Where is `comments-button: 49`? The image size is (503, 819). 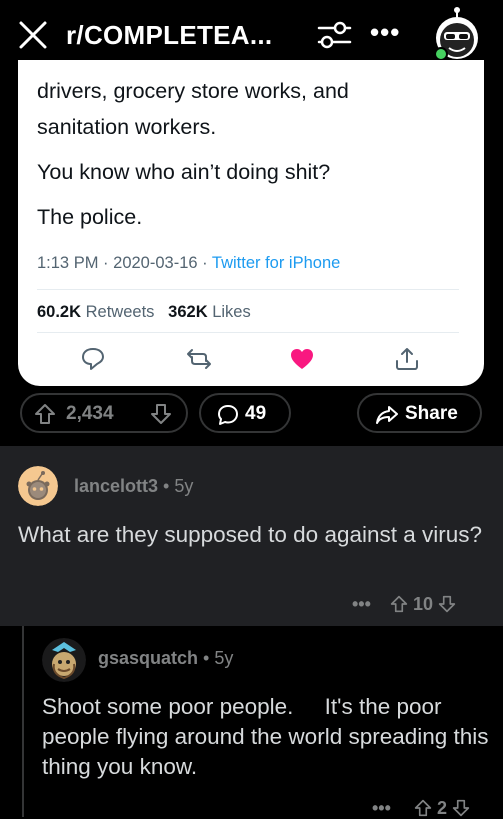 comments-button: 49 is located at coordinates (245, 413).